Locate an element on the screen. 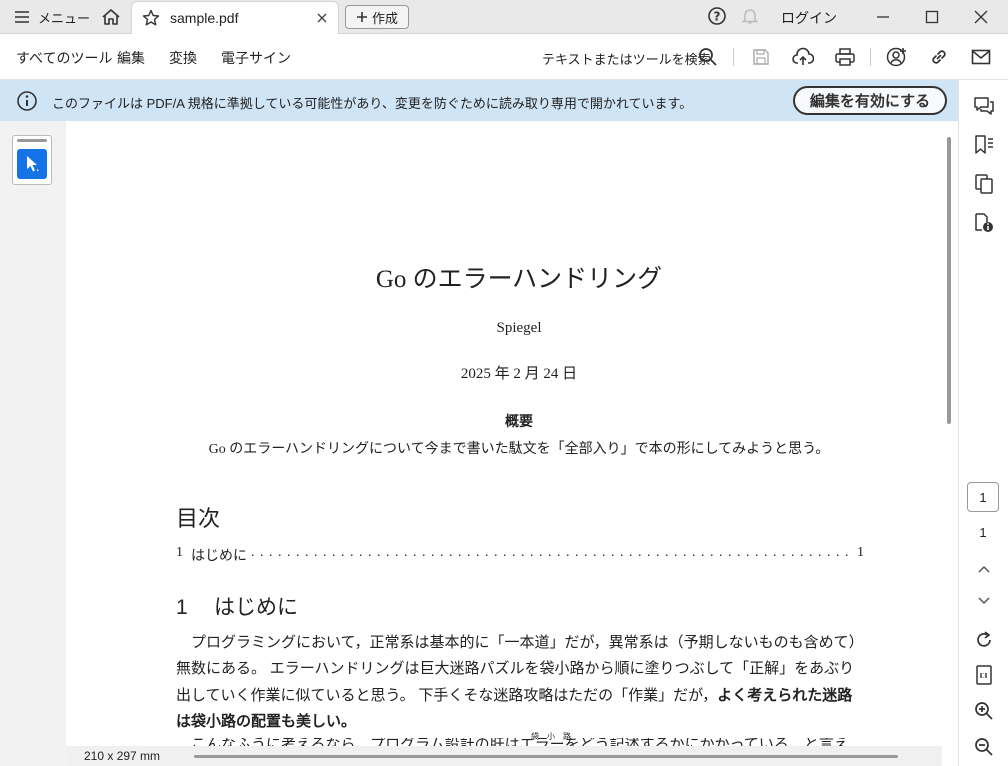  tool-palette is located at coordinates (32, 160).